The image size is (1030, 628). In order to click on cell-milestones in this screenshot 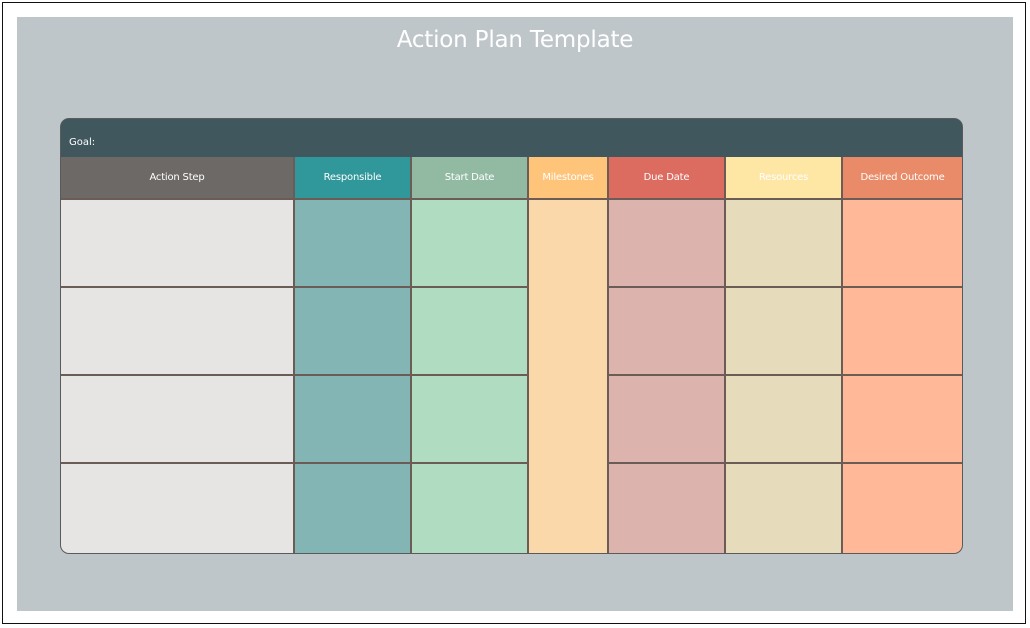, I will do `click(569, 376)`.